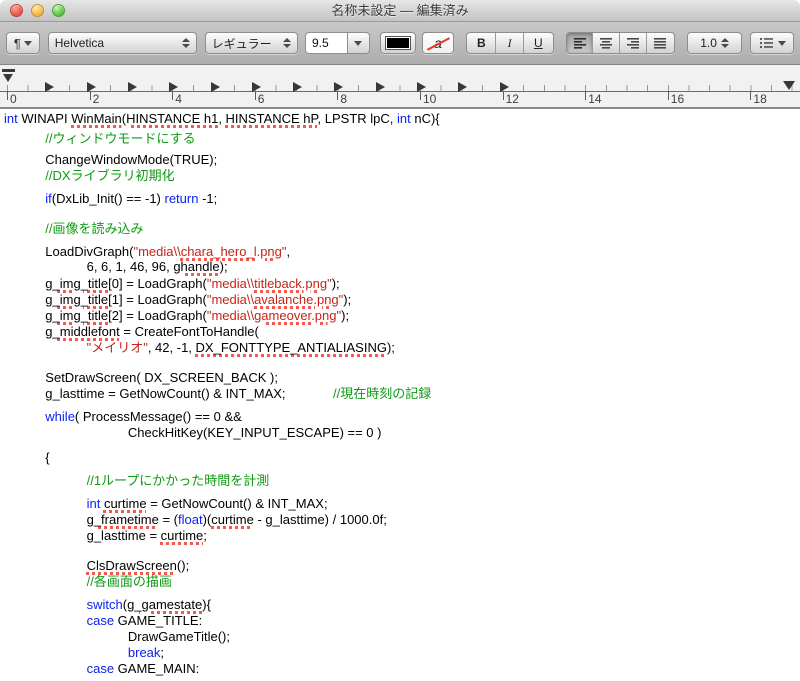  I want to click on text-style-segmented-control: B I U, so click(510, 43).